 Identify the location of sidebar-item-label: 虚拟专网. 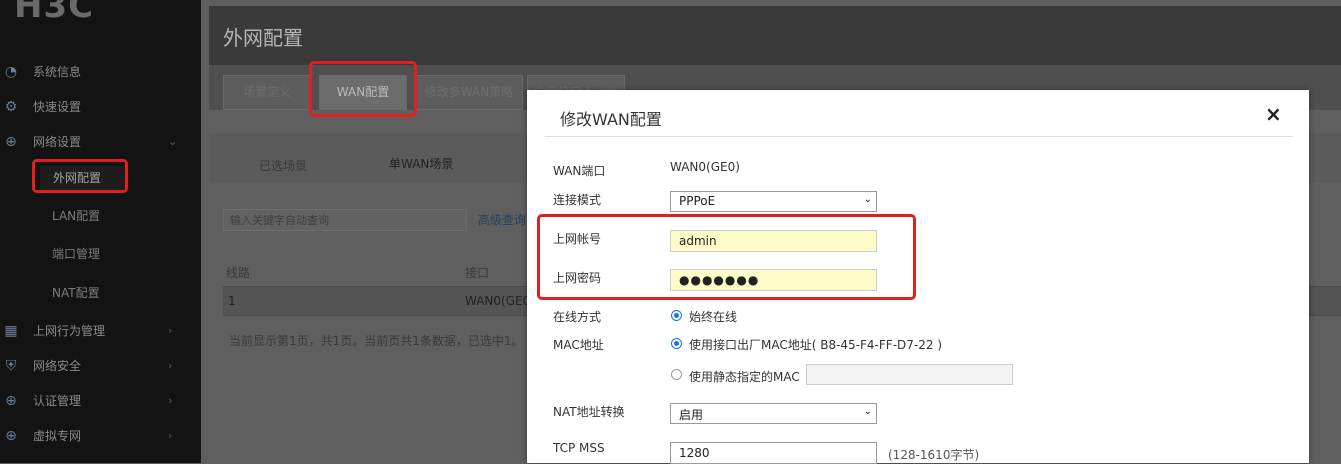
(57, 436).